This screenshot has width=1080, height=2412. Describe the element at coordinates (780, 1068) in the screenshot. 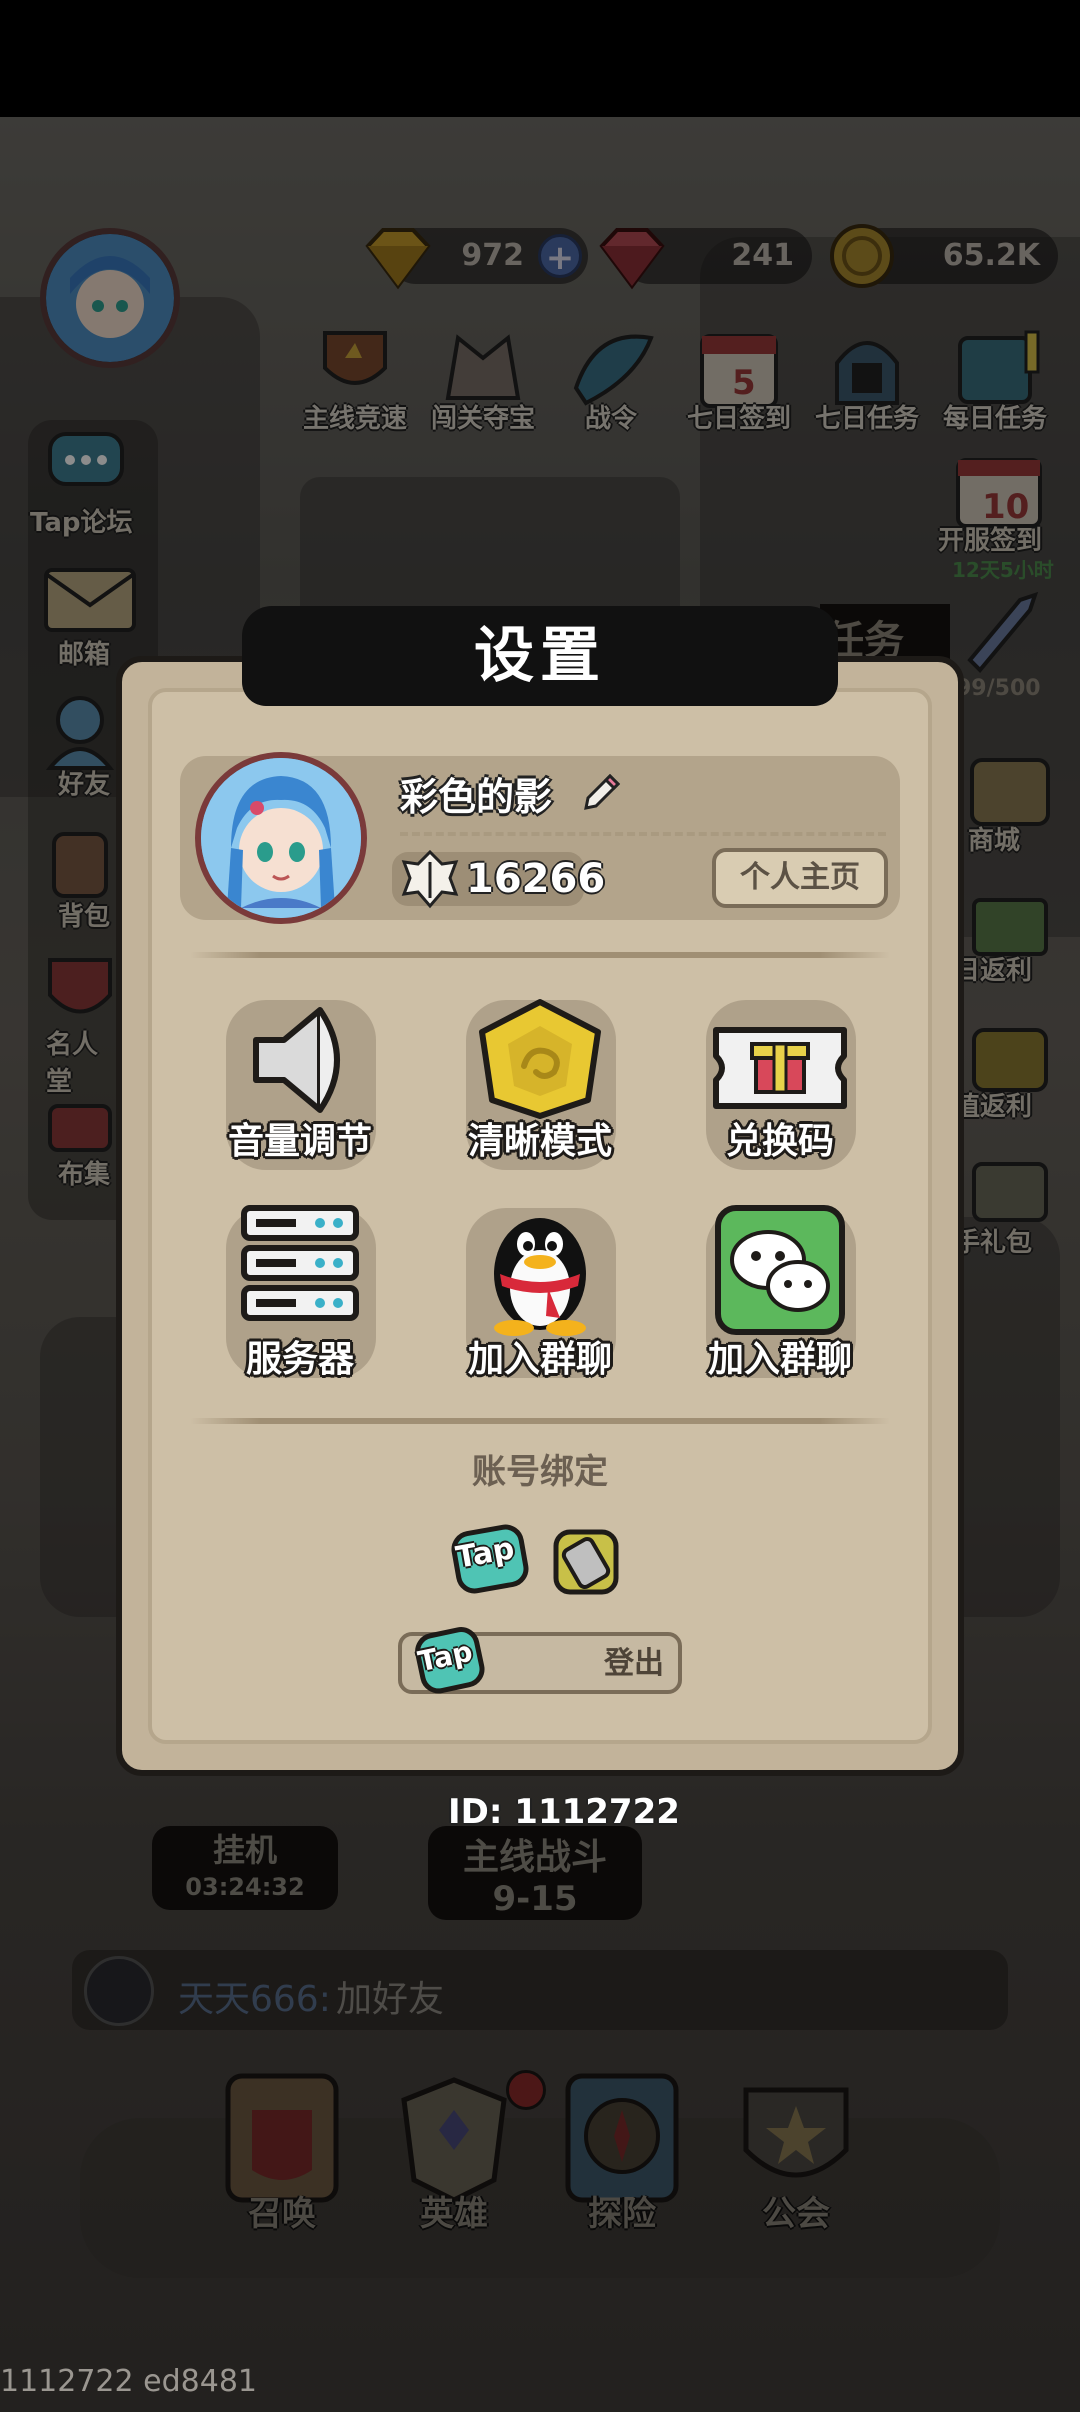

I see `gift-code-icon` at that location.